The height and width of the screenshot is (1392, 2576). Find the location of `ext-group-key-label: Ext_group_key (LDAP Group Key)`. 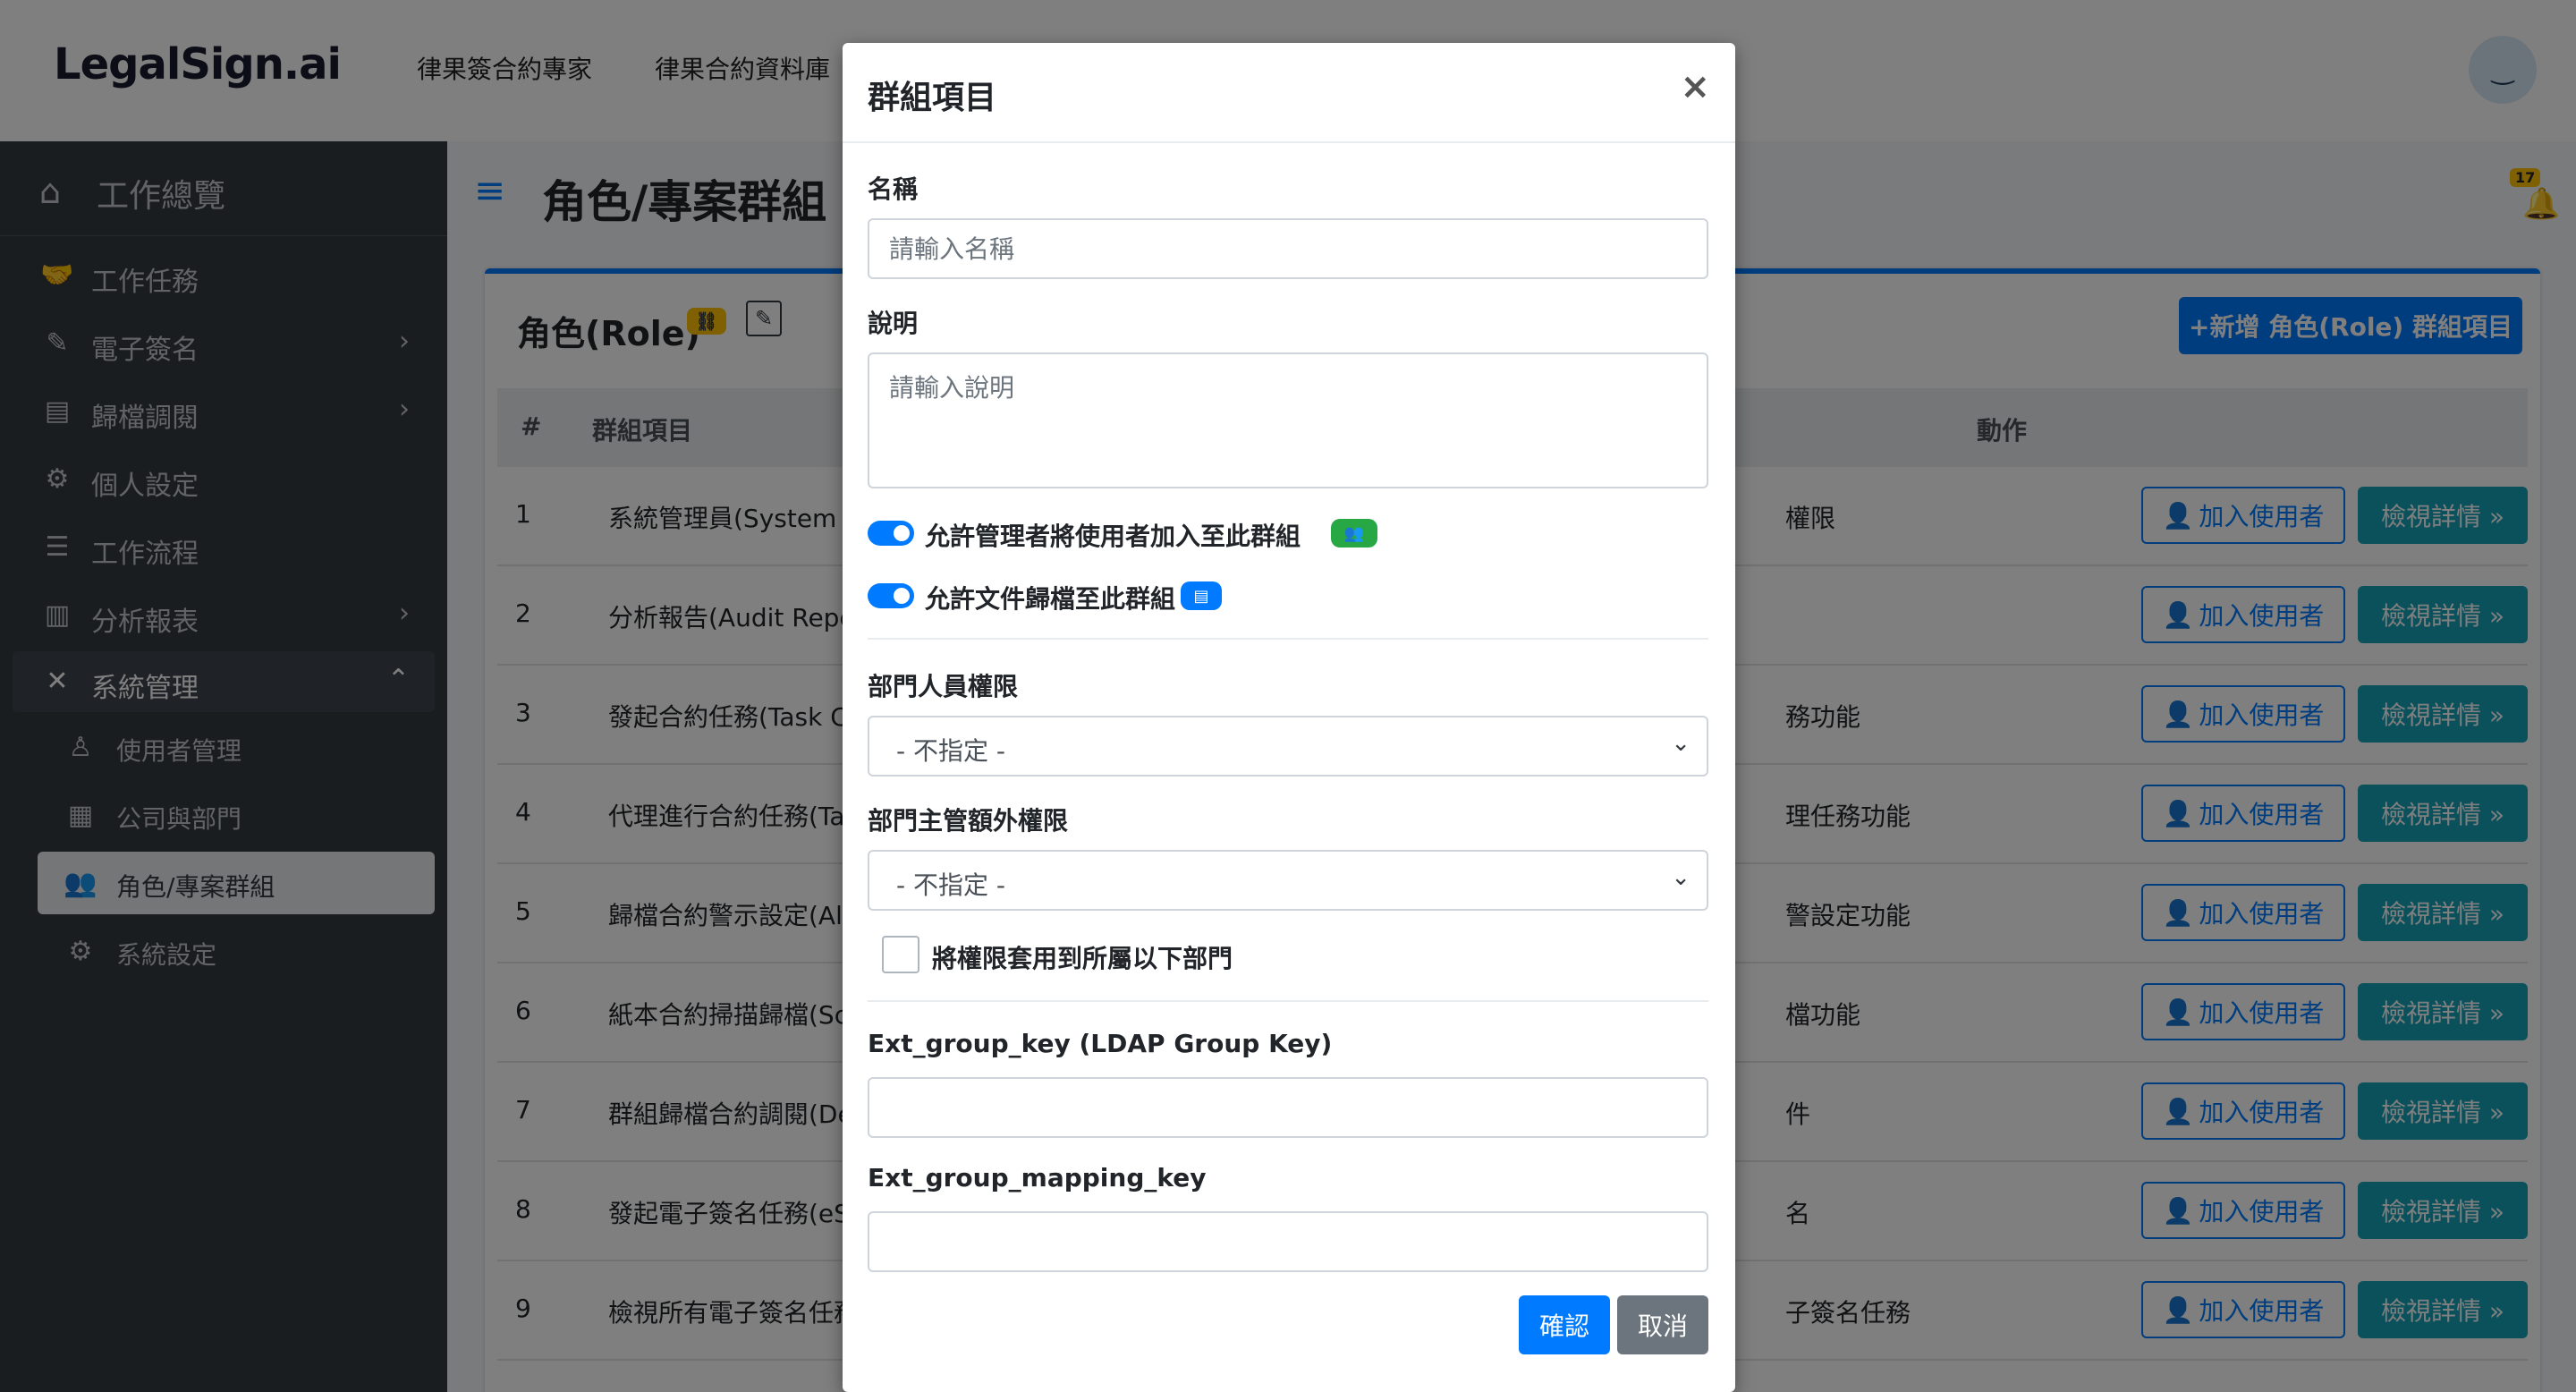

ext-group-key-label: Ext_group_key (LDAP Group Key) is located at coordinates (1100, 1043).